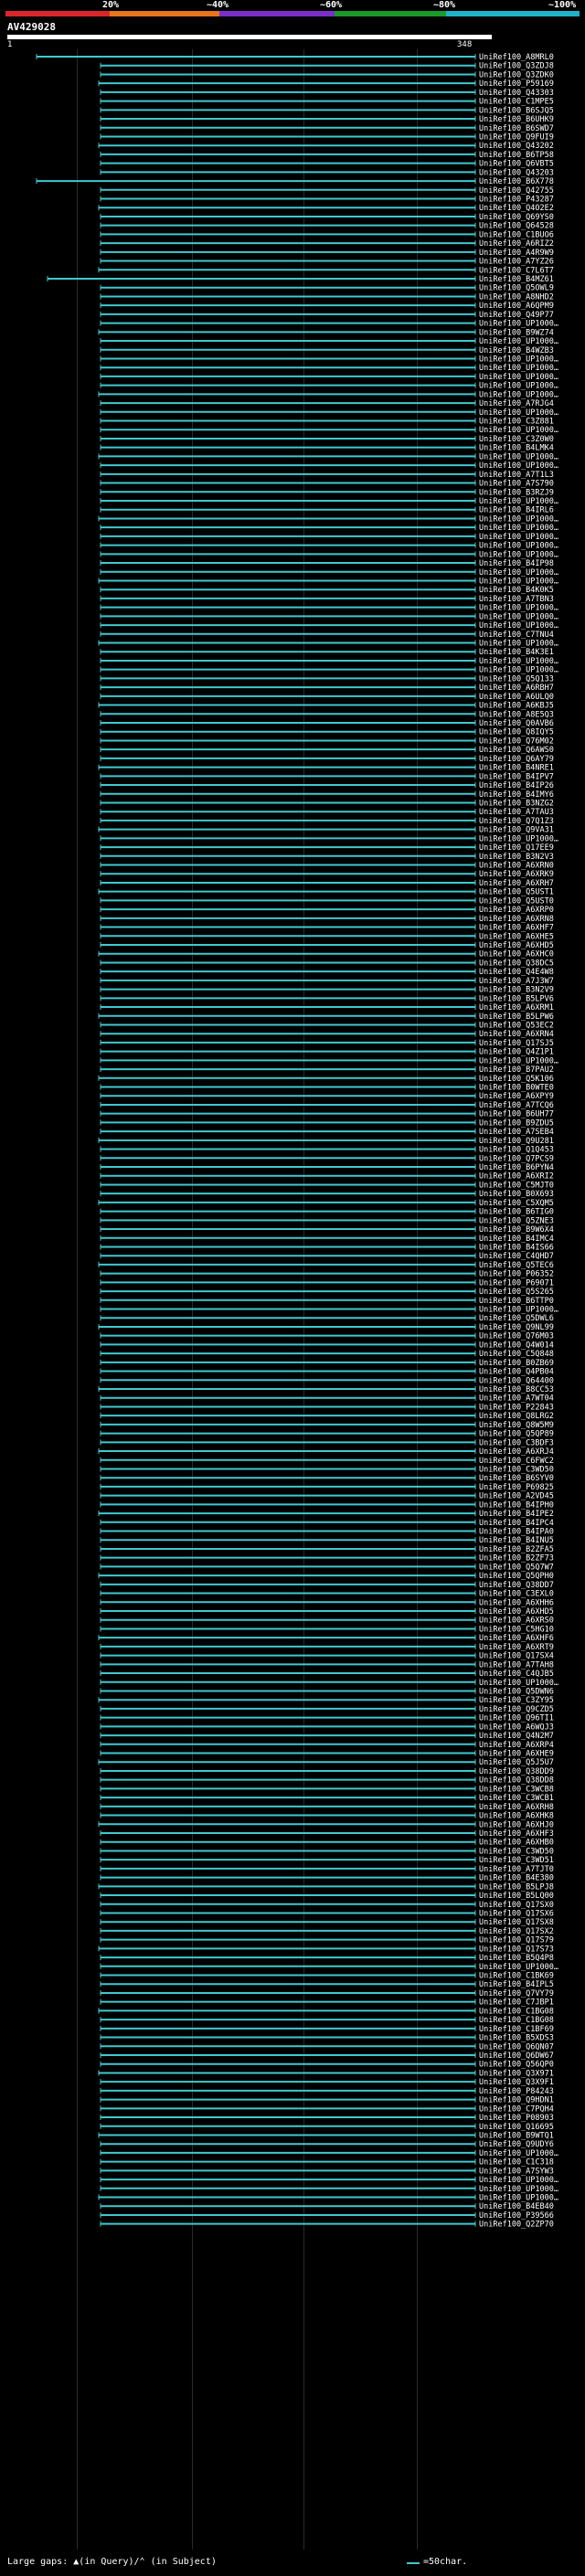 The height and width of the screenshot is (2576, 585). I want to click on hit-label: UniRef100_B6PYN4, so click(516, 1167).